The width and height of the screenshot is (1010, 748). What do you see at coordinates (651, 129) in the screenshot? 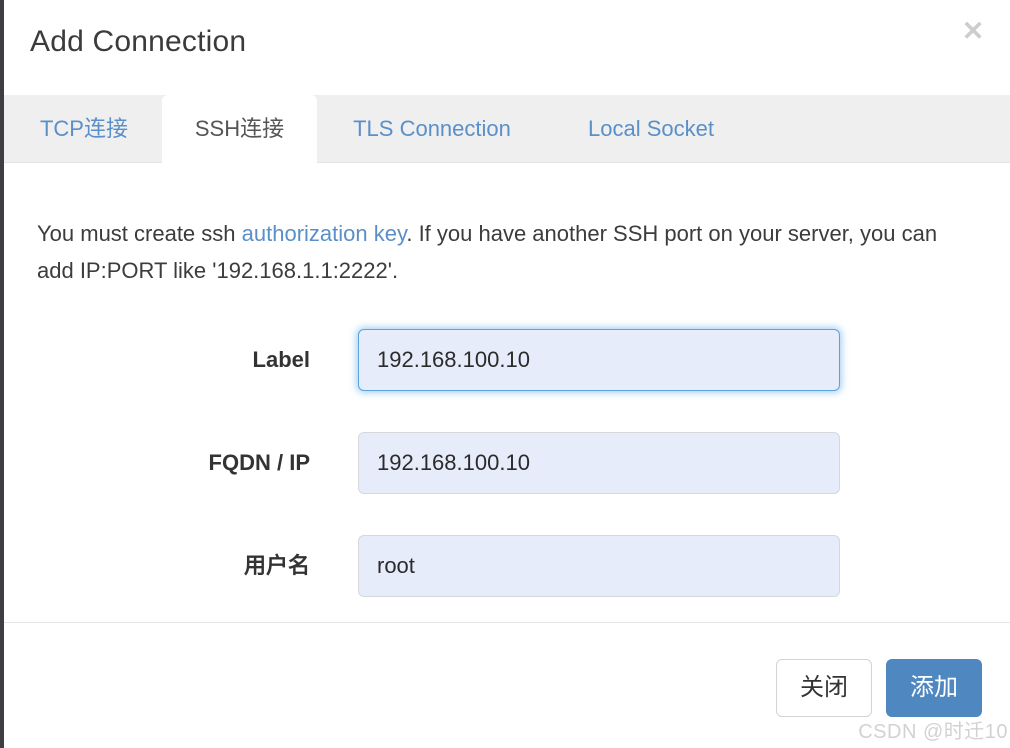
I see `tab-local-socket: Local Socket` at bounding box center [651, 129].